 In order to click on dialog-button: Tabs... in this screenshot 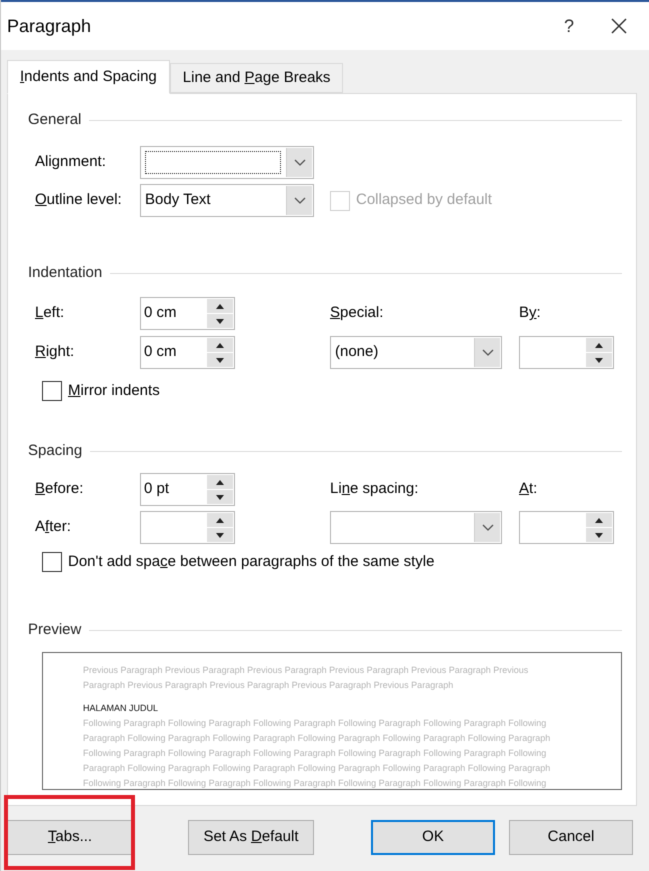, I will do `click(70, 837)`.